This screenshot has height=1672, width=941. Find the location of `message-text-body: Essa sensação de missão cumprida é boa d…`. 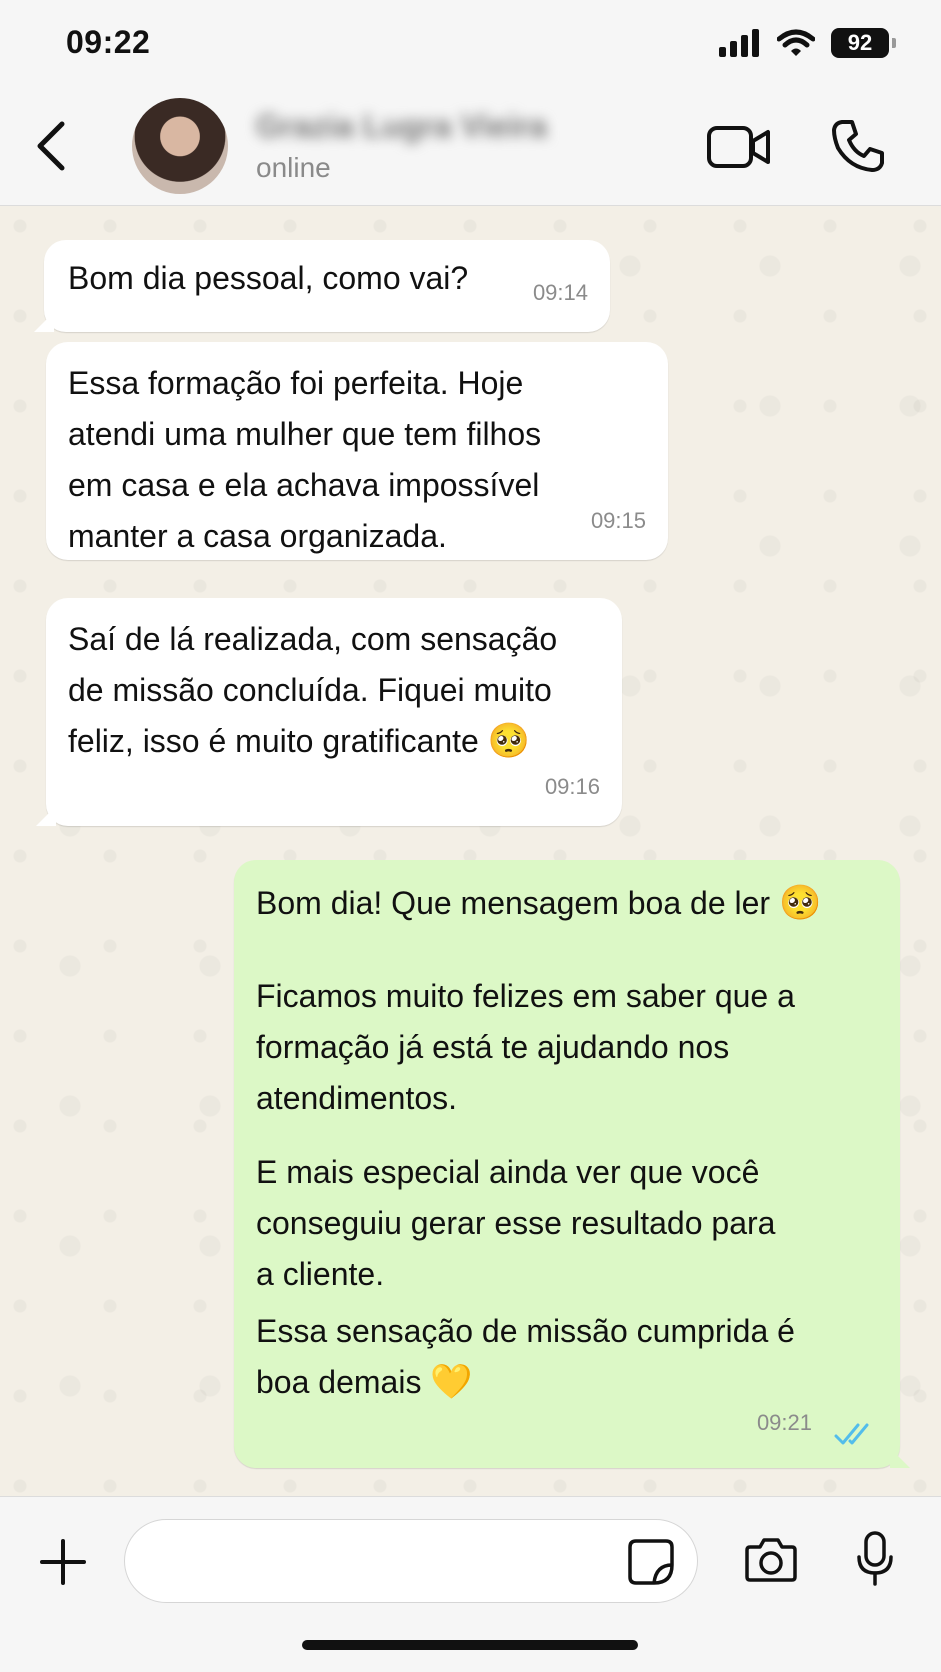

message-text-body: Essa sensação de missão cumprida é boa d… is located at coordinates (525, 1356).